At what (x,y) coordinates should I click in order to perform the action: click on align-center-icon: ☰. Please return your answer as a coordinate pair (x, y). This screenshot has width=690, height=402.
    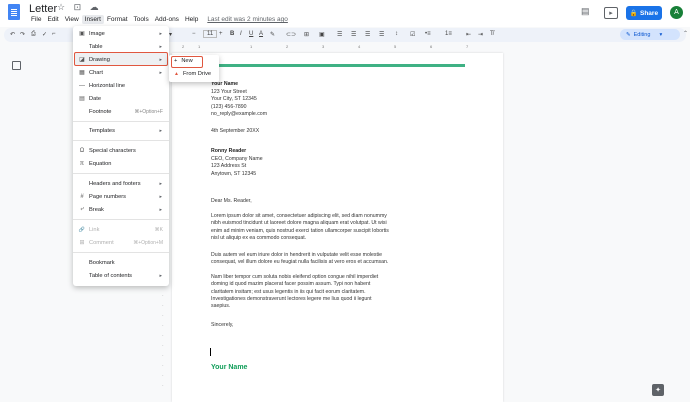
    Looking at the image, I should click on (353, 34).